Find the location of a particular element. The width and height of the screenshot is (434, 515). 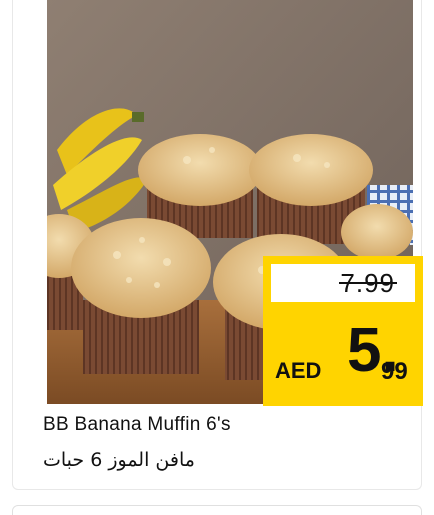

new-price-decimal: 99 is located at coordinates (394, 371).